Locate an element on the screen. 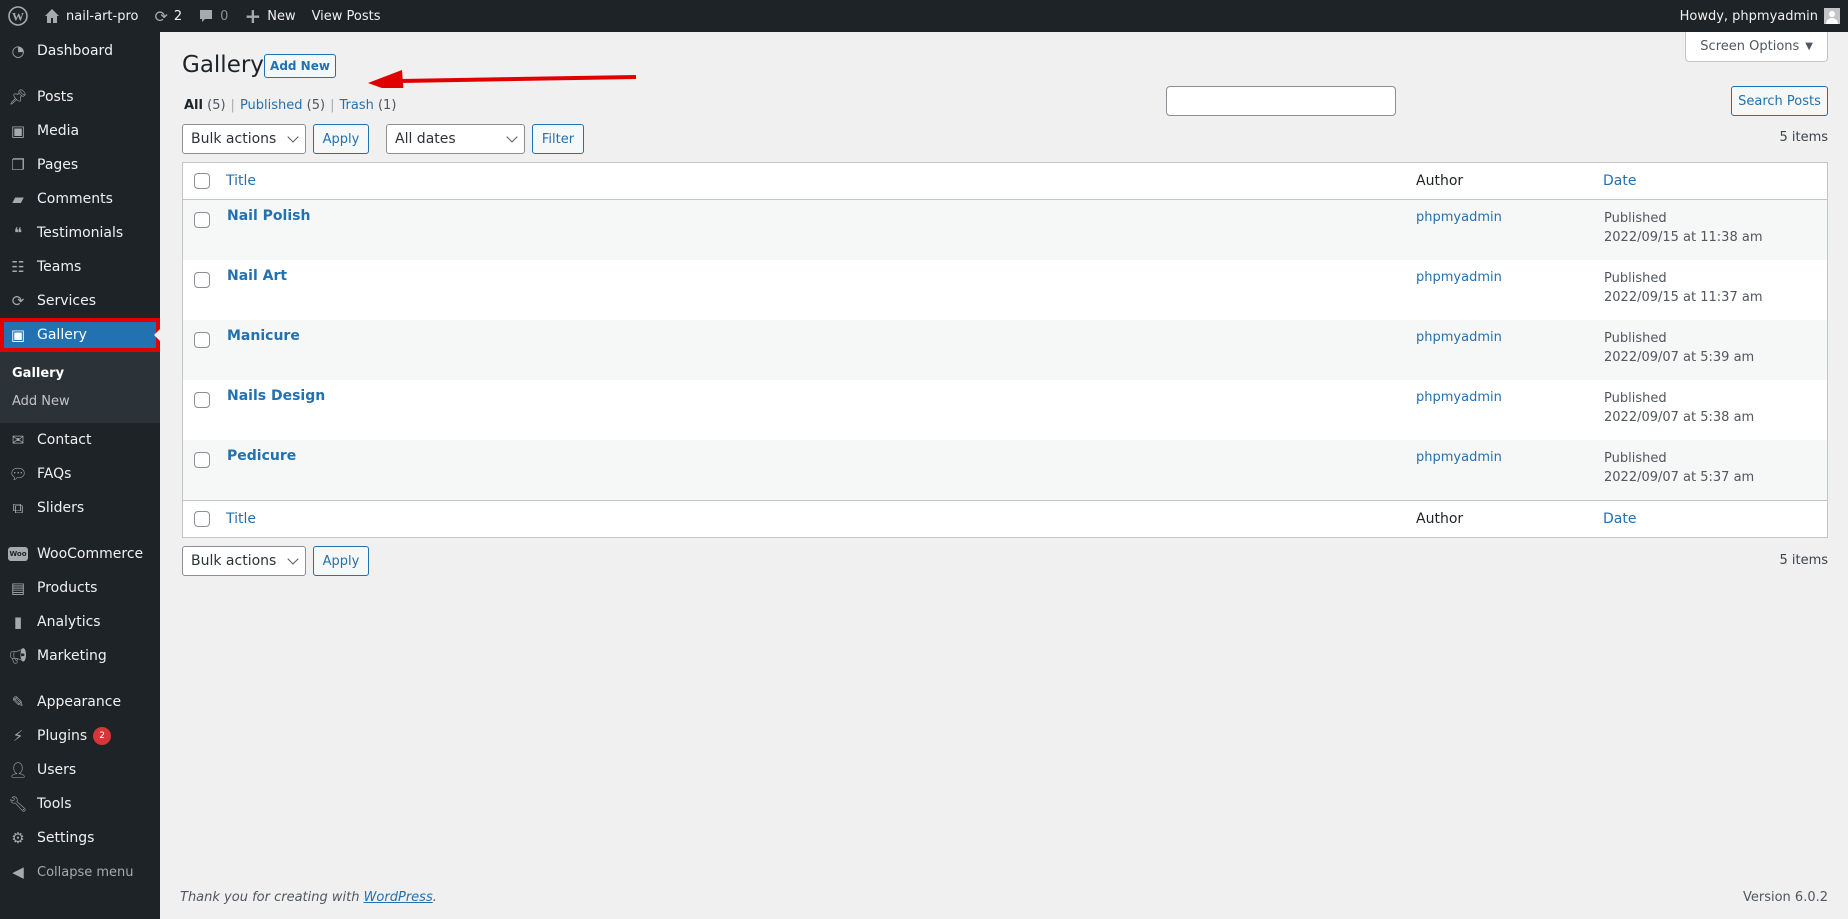 The image size is (1848, 919). sidebar-item-posts: 📌︎ Posts is located at coordinates (80, 97).